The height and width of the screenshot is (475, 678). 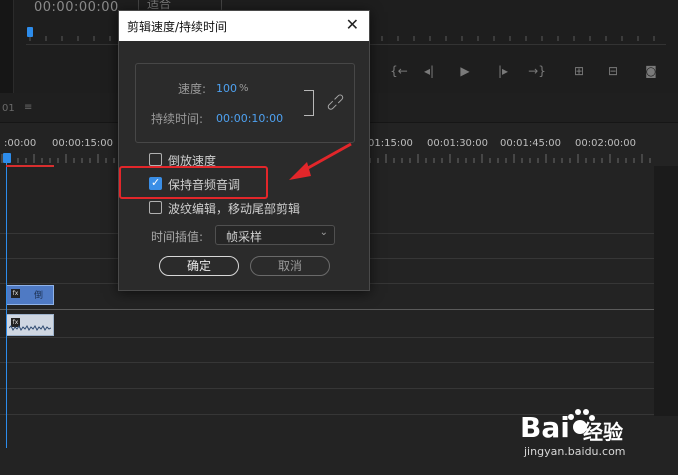 What do you see at coordinates (545, 427) in the screenshot?
I see `watermark-brand: Bai` at bounding box center [545, 427].